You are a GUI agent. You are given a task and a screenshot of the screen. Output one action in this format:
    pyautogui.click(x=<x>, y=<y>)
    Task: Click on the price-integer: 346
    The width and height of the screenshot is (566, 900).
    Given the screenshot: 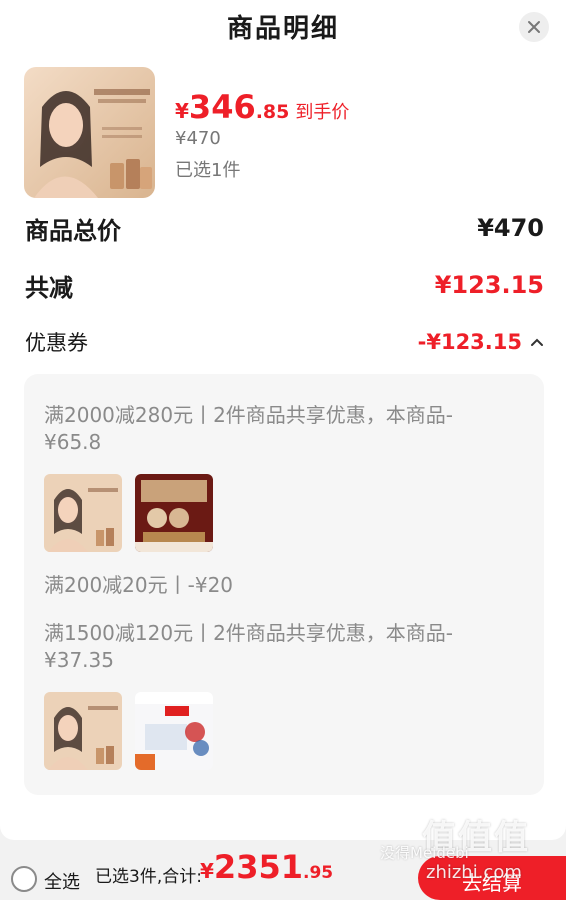 What is the action you would take?
    pyautogui.click(x=222, y=107)
    